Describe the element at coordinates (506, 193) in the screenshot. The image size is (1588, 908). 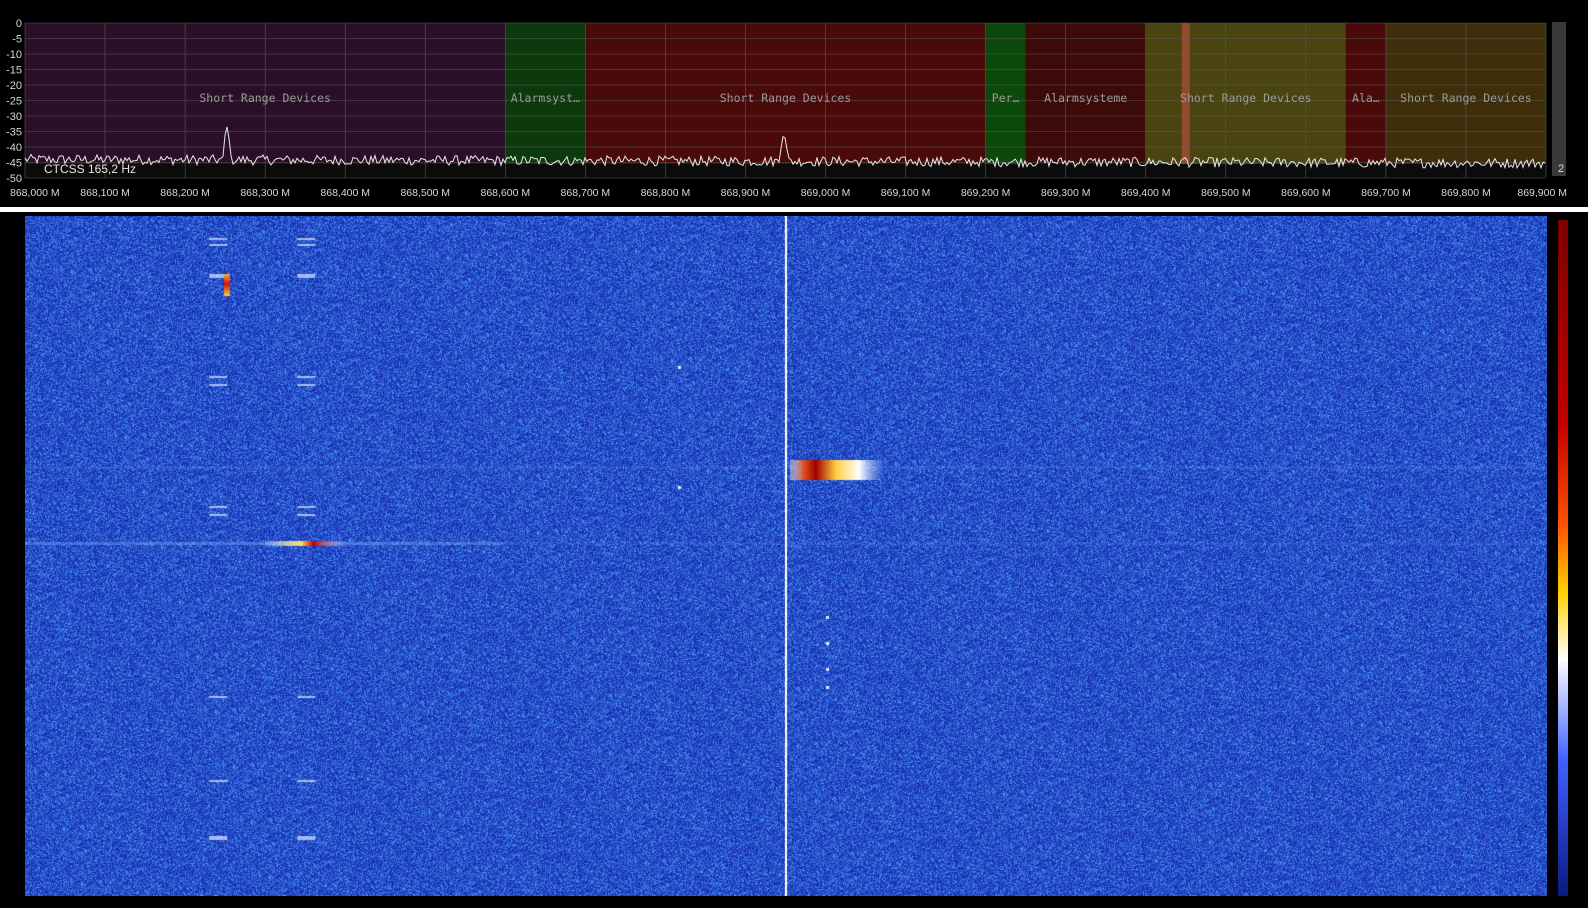
I see `x-tick-label: 868,600 M` at that location.